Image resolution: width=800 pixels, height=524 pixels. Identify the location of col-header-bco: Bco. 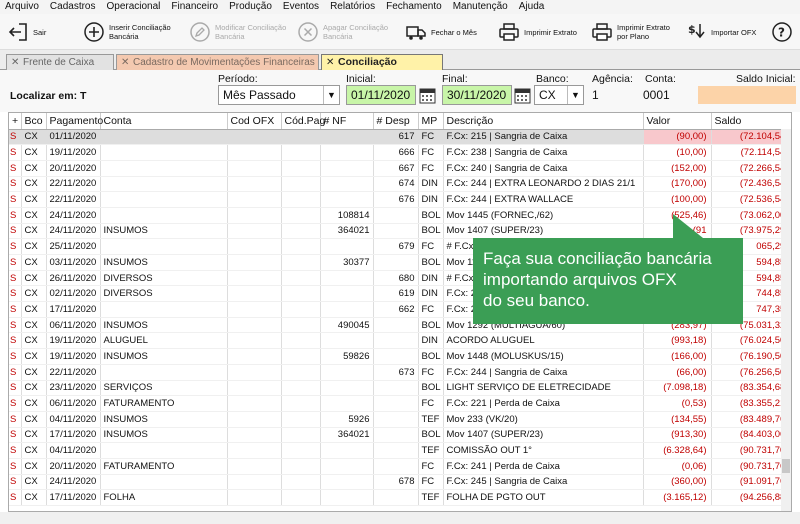
(34, 121).